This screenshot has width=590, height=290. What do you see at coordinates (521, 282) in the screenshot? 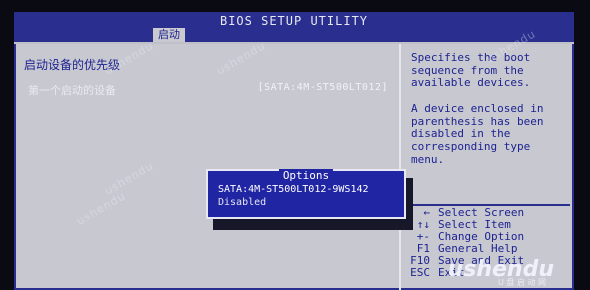
I see `watermark-subtitle: U 盘 启 动 网` at bounding box center [521, 282].